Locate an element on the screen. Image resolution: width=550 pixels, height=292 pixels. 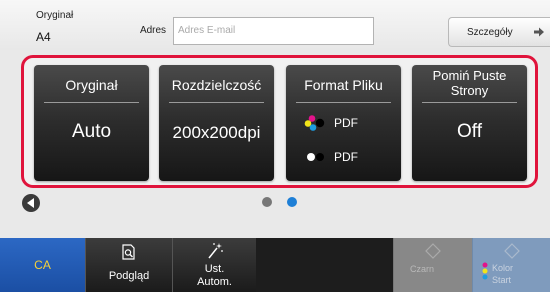
auto-setup-label: Ust. Autom. is located at coordinates (214, 276).